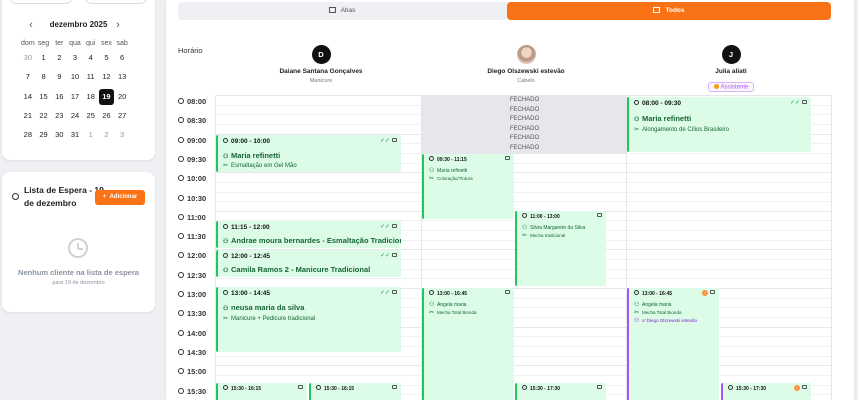  Describe the element at coordinates (106, 58) in the screenshot. I see `calendar-day: 5` at that location.